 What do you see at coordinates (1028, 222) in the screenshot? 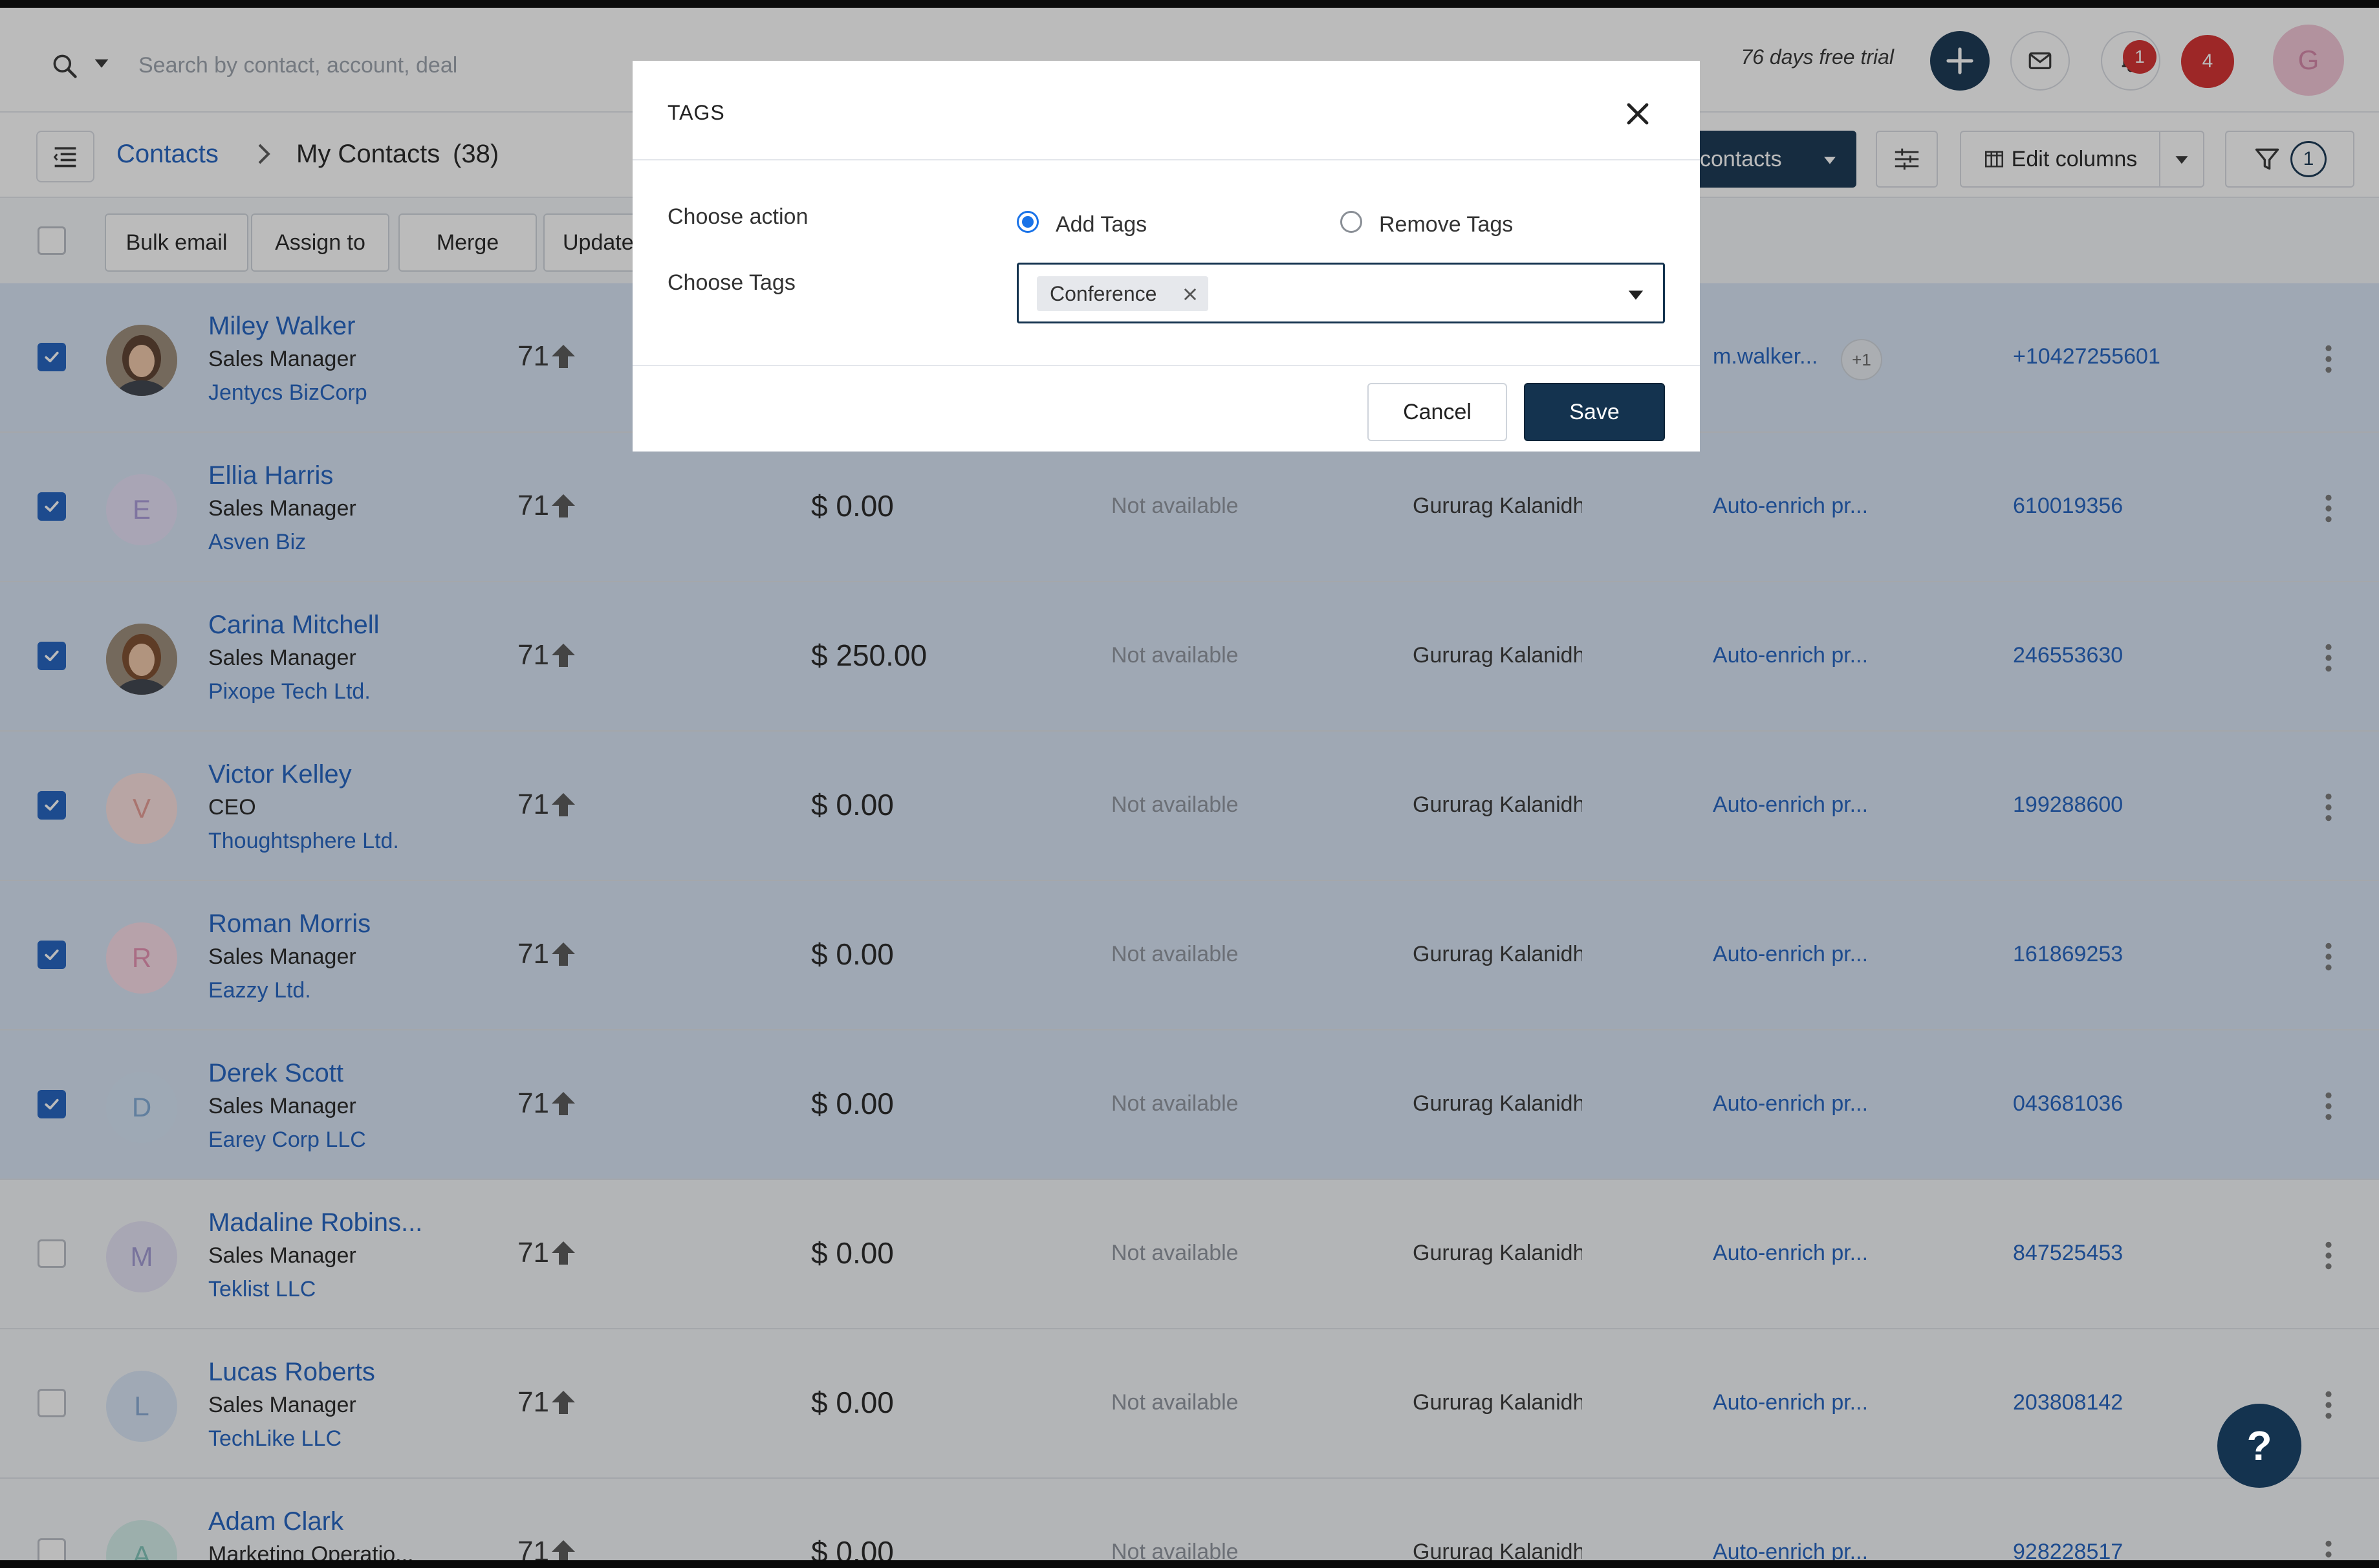
I see `add-tags-radio` at bounding box center [1028, 222].